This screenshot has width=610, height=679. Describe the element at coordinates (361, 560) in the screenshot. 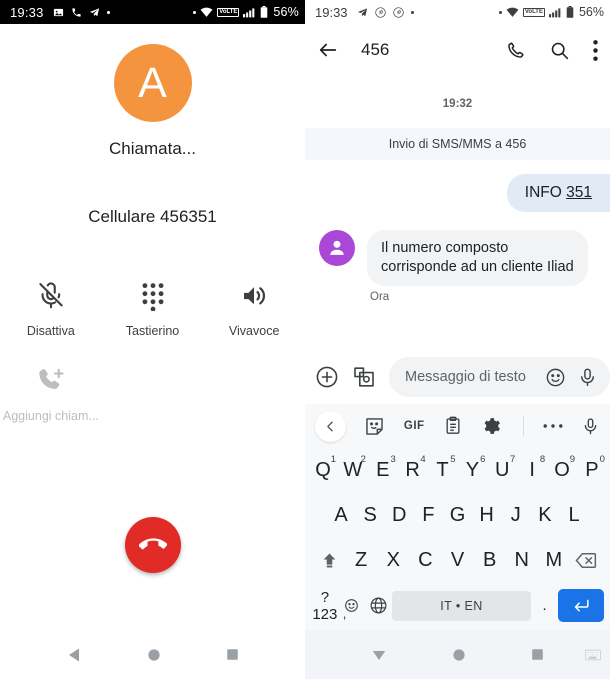

I see `key-z: Z` at that location.